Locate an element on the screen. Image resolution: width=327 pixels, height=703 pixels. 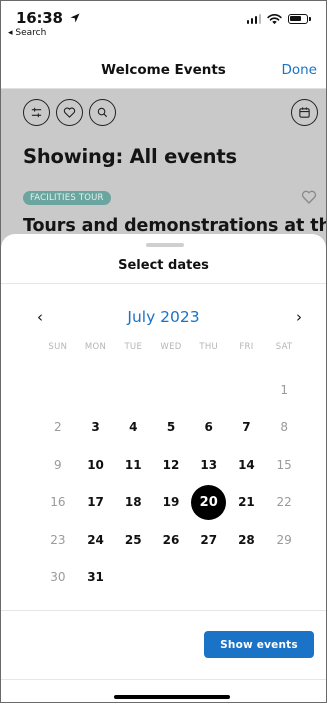
sheet-grabber is located at coordinates (165, 245).